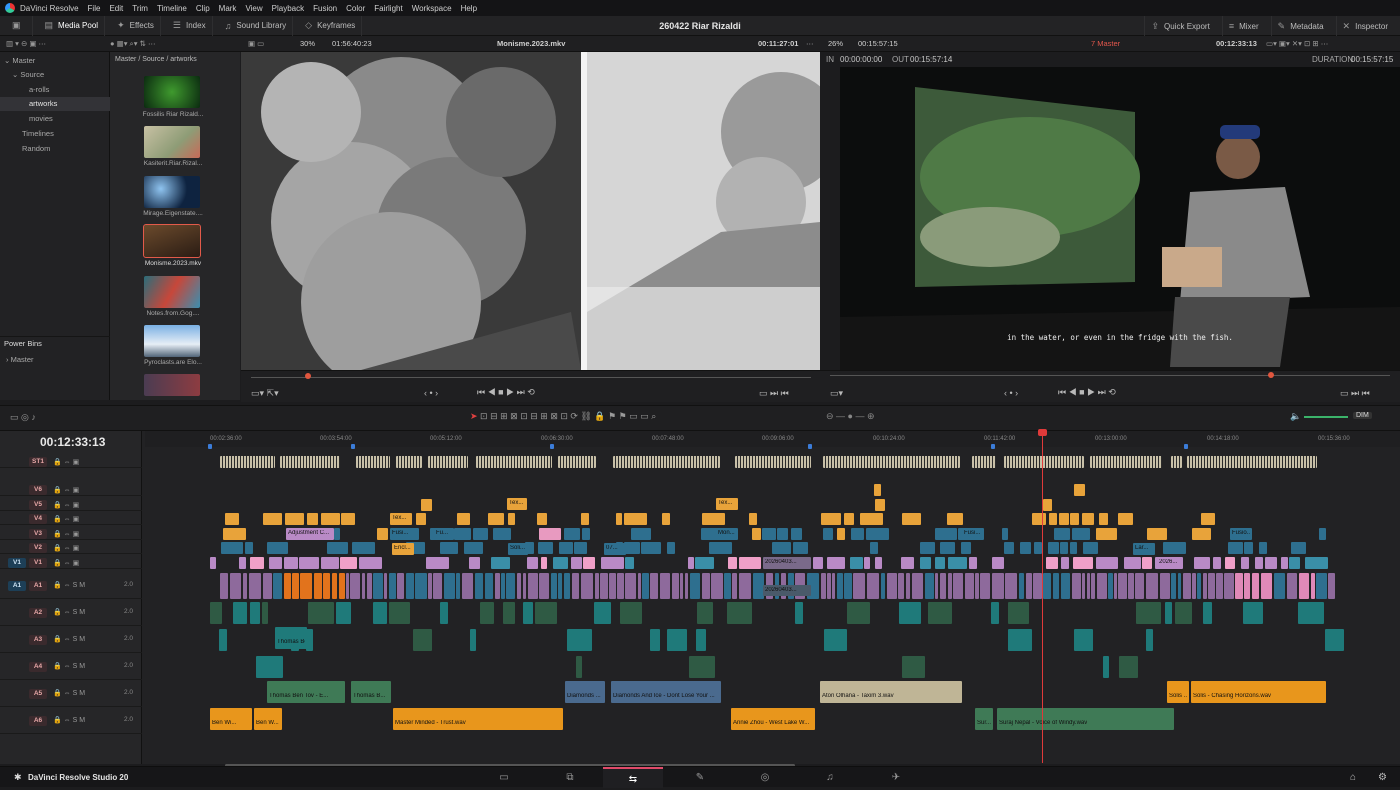  What do you see at coordinates (570, 777) in the screenshot?
I see `cut-page-icon: ⧉` at bounding box center [570, 777].